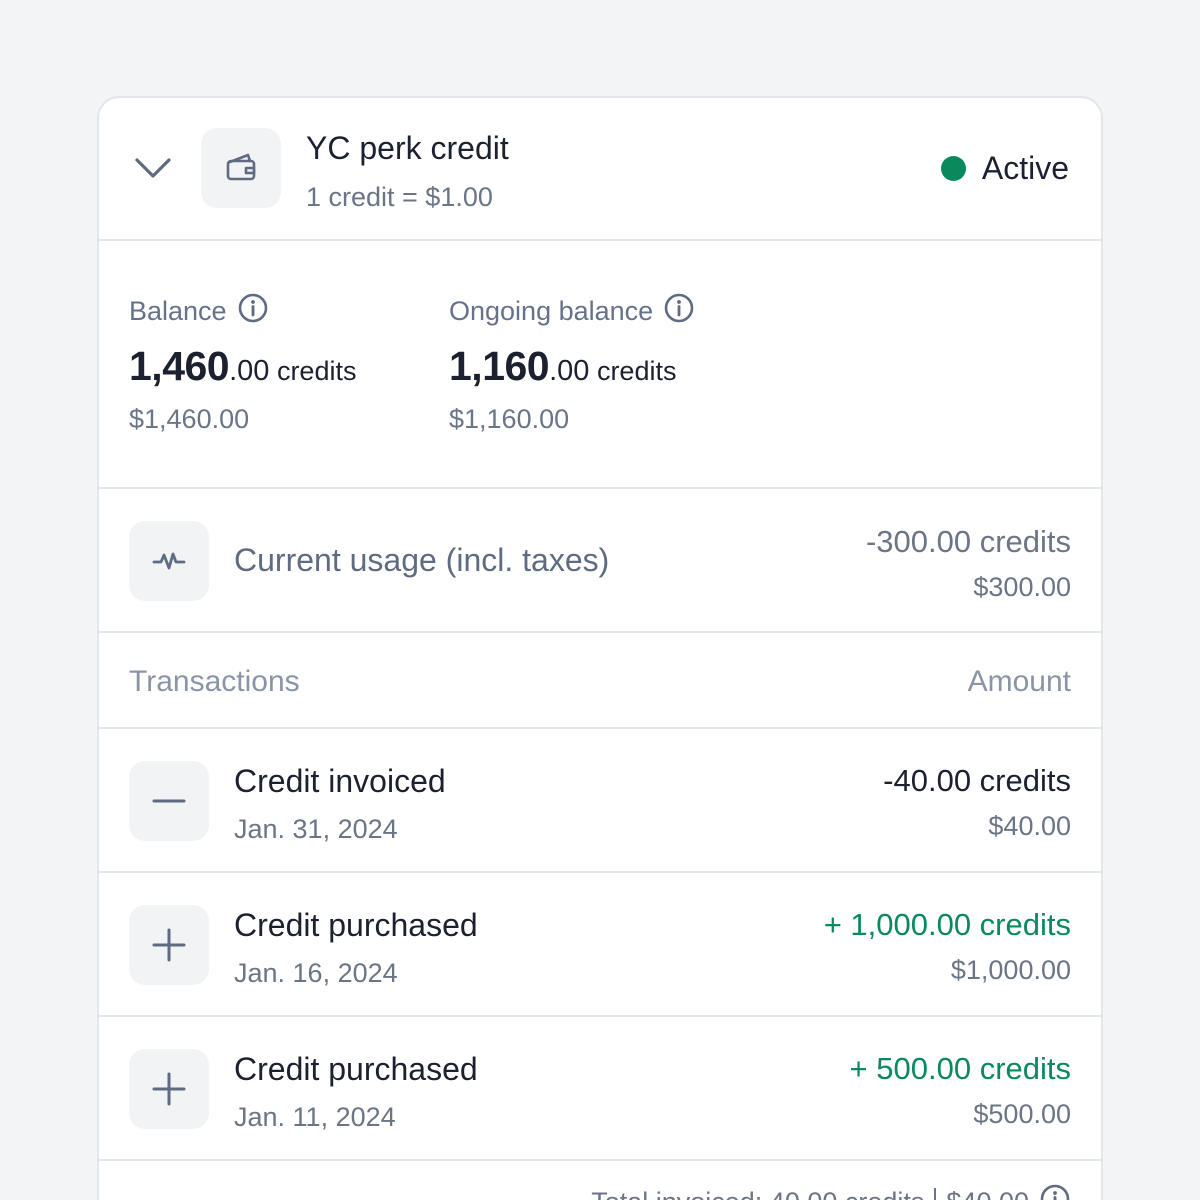 Image resolution: width=1200 pixels, height=1200 pixels. Describe the element at coordinates (1022, 587) in the screenshot. I see `current-usage-usd: $300.00` at that location.